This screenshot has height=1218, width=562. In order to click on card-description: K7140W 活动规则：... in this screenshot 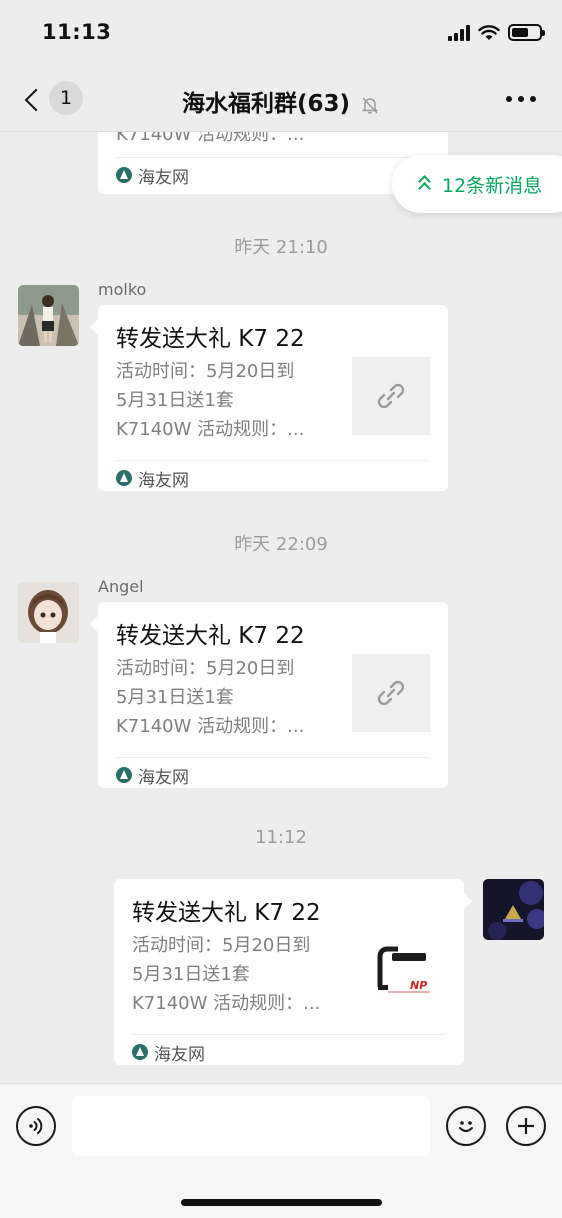, I will do `click(266, 140)`.